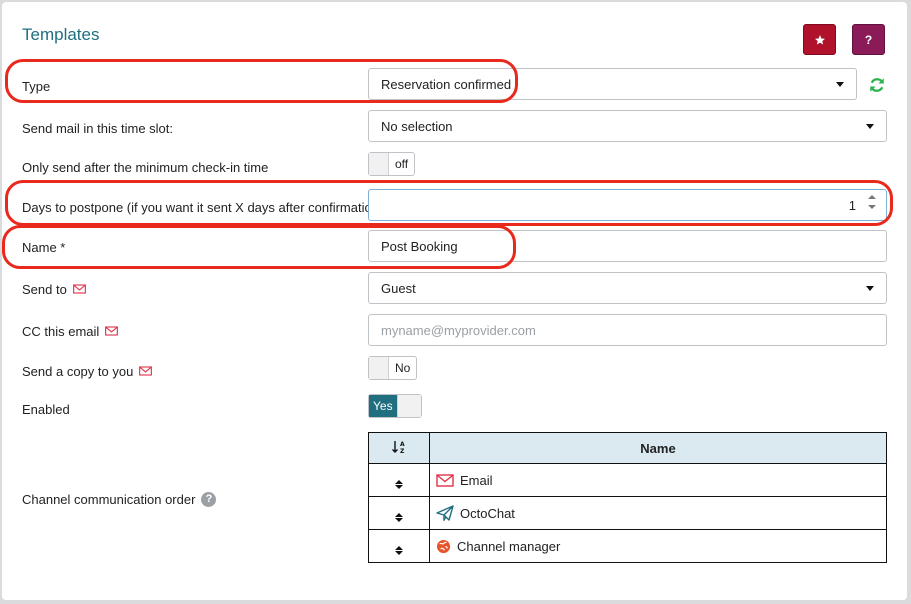  What do you see at coordinates (872, 202) in the screenshot?
I see `number-spinner` at bounding box center [872, 202].